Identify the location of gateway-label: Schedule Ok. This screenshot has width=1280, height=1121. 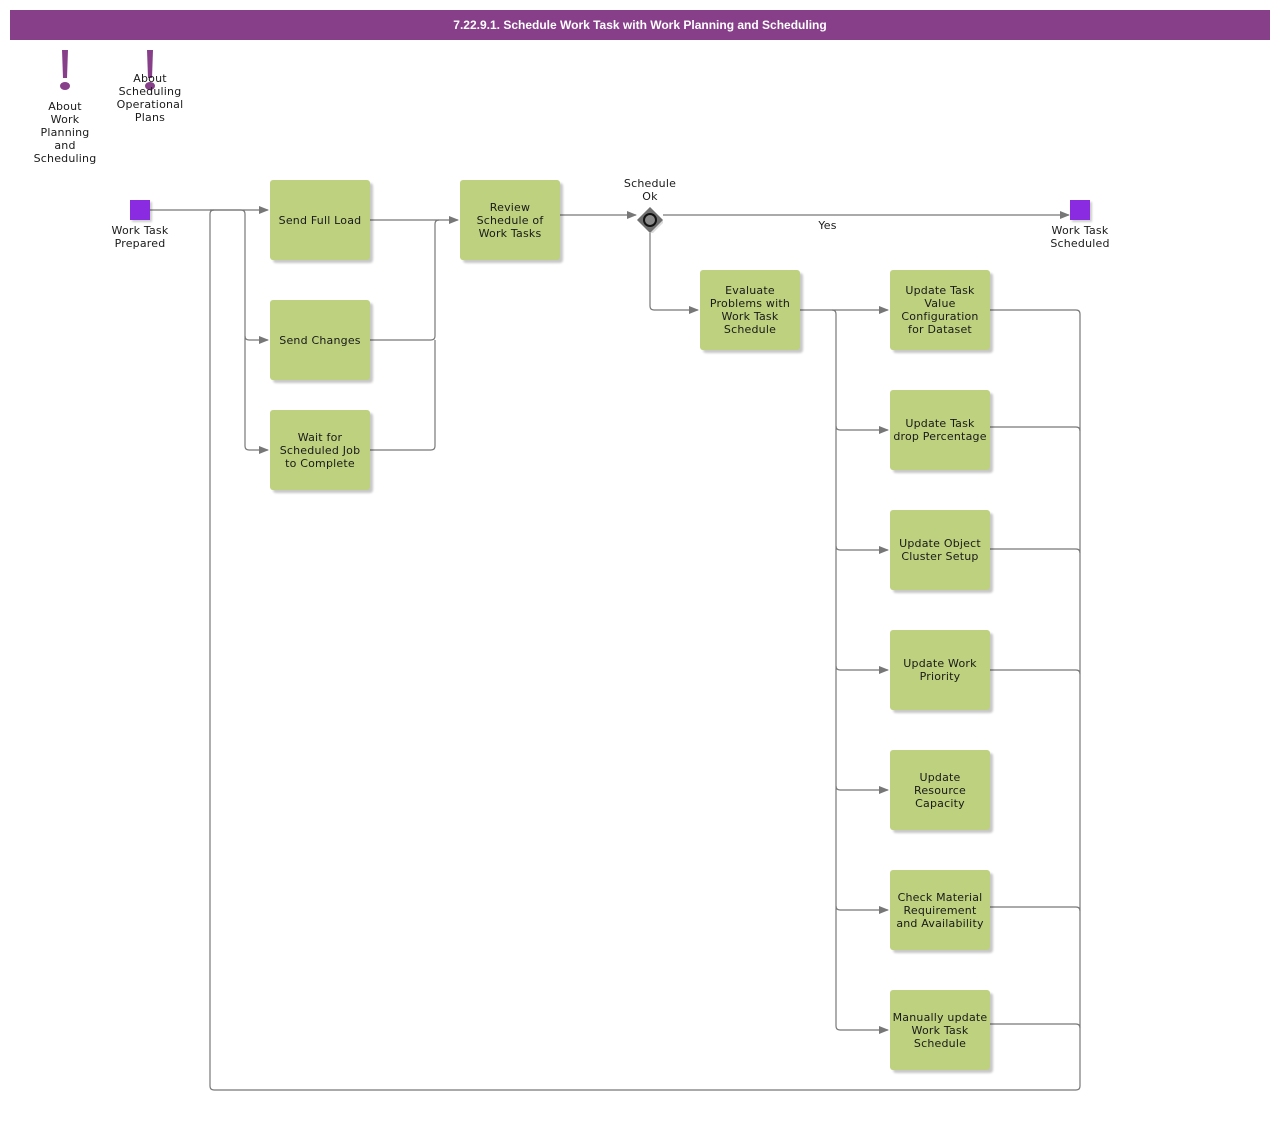
(650, 190).